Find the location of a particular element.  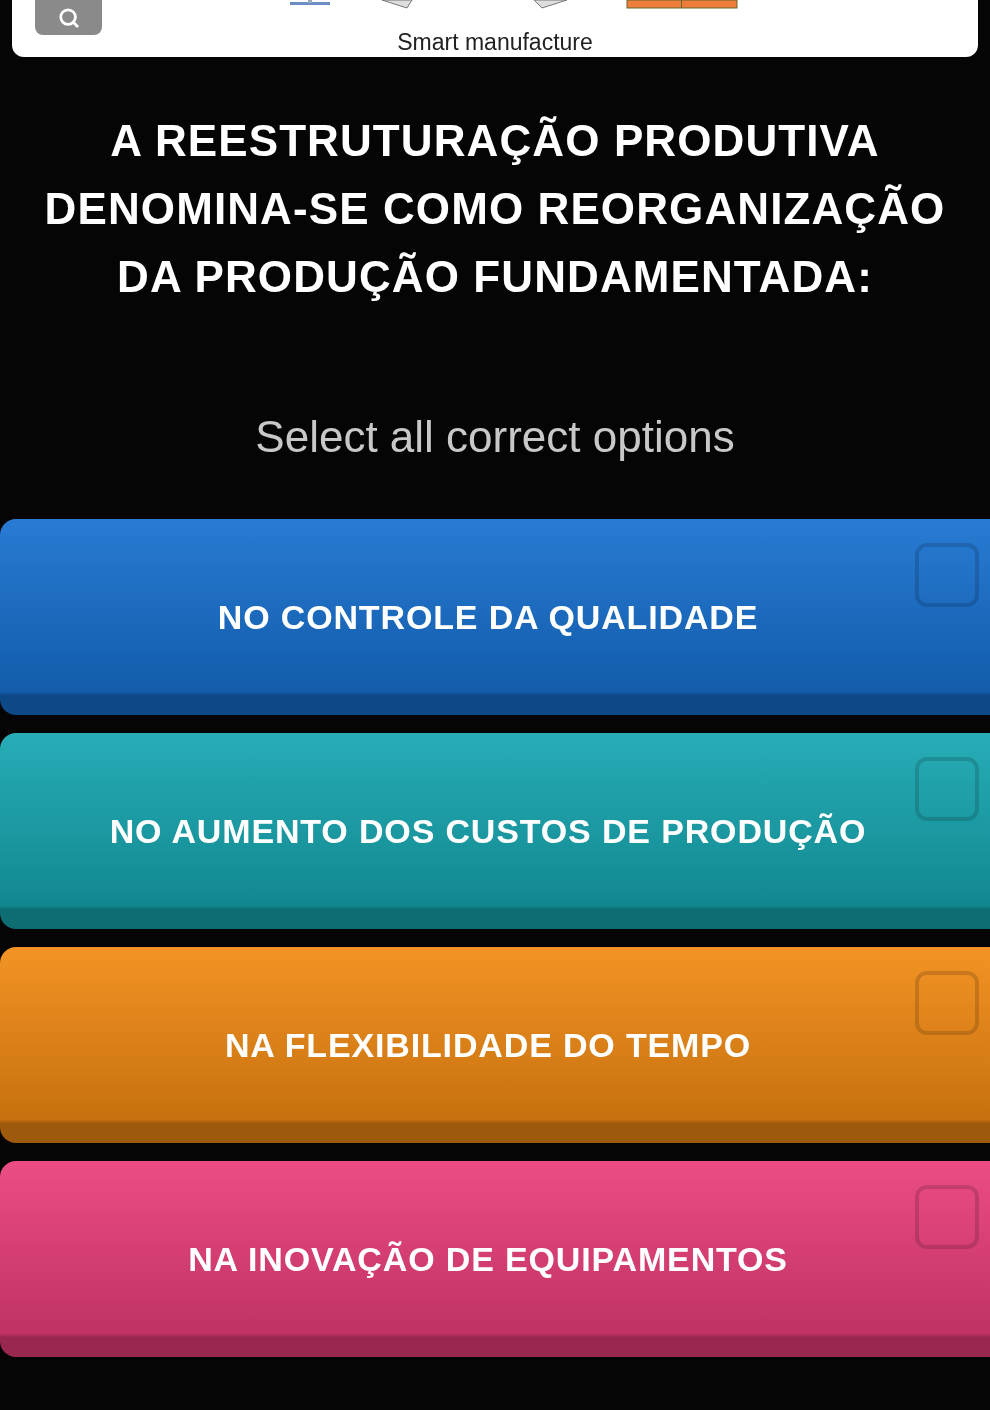

answer-option: NA INOVAÇÃO DE EQUIPAMENTOS is located at coordinates (495, 1259).